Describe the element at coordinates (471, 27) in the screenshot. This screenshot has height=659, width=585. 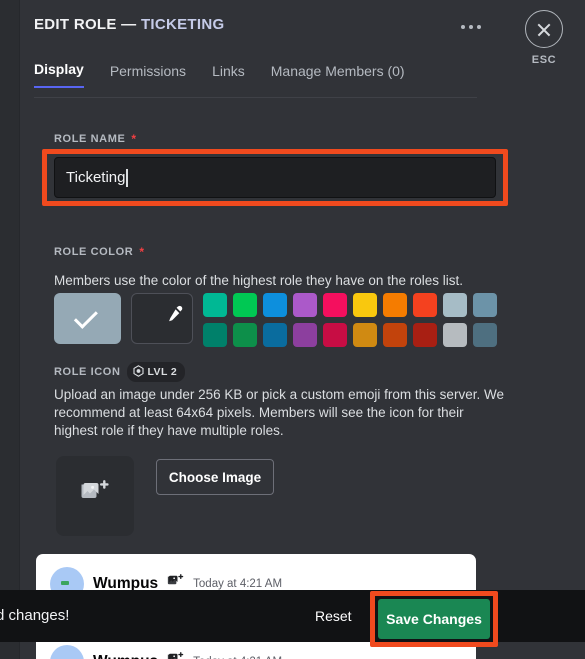
I see `more-options-icon` at that location.